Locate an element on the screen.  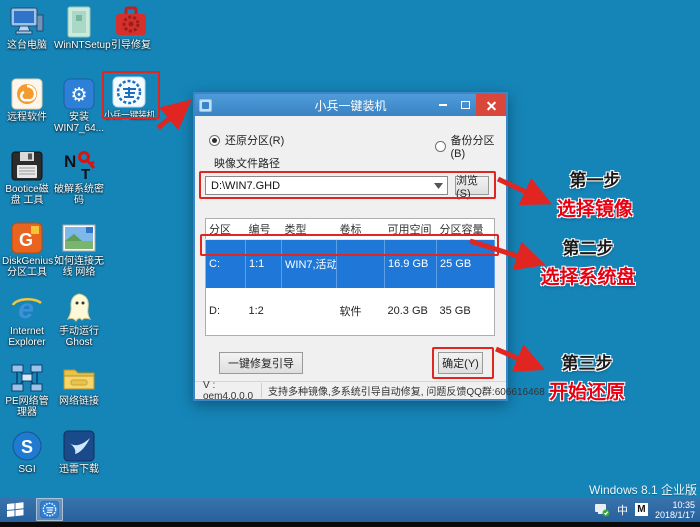
windows-logo-icon is located at coordinates (14, 509).